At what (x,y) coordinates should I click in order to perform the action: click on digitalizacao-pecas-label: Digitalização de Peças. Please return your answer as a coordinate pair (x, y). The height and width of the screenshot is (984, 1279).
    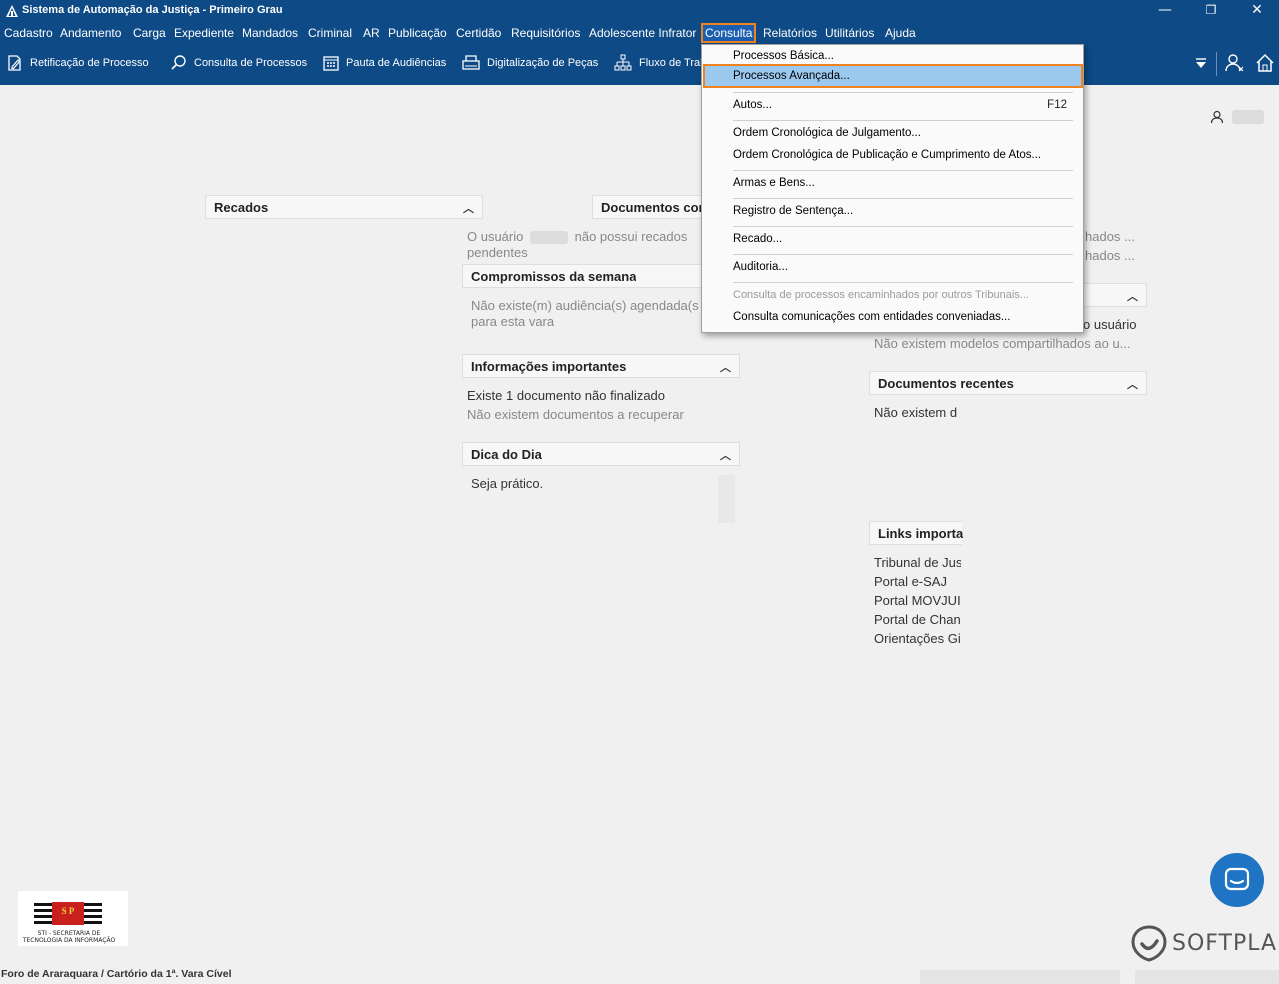
    Looking at the image, I should click on (543, 63).